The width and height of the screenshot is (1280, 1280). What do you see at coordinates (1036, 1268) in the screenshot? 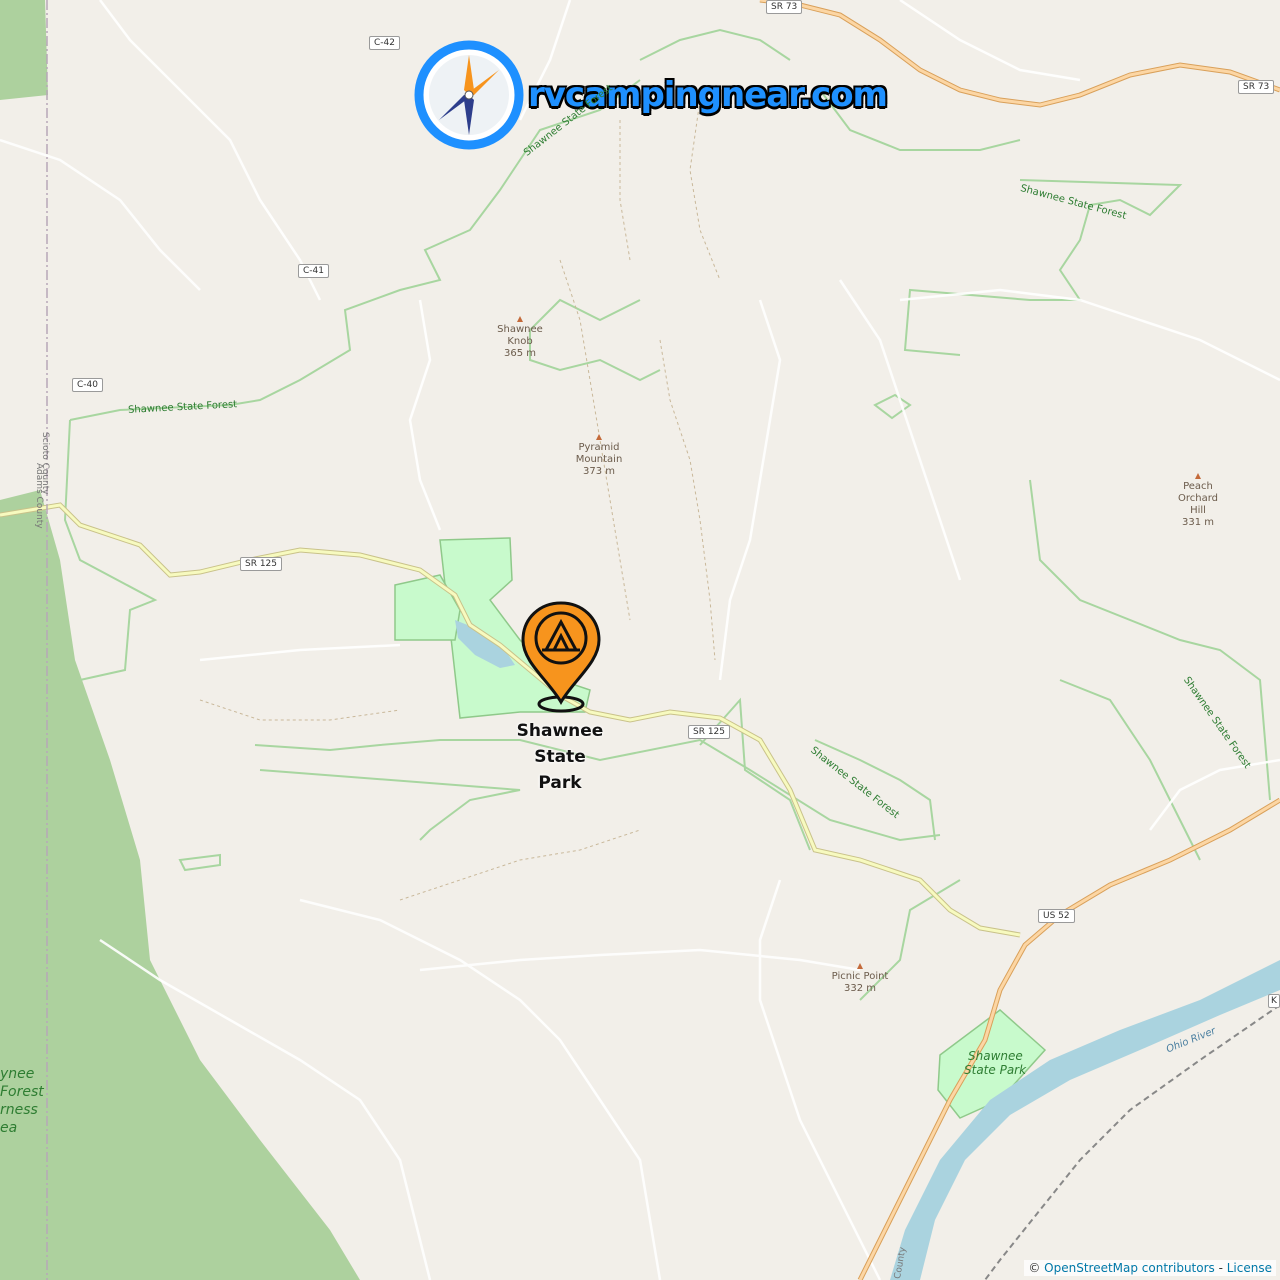
I see `attribution-prefix: ©` at bounding box center [1036, 1268].